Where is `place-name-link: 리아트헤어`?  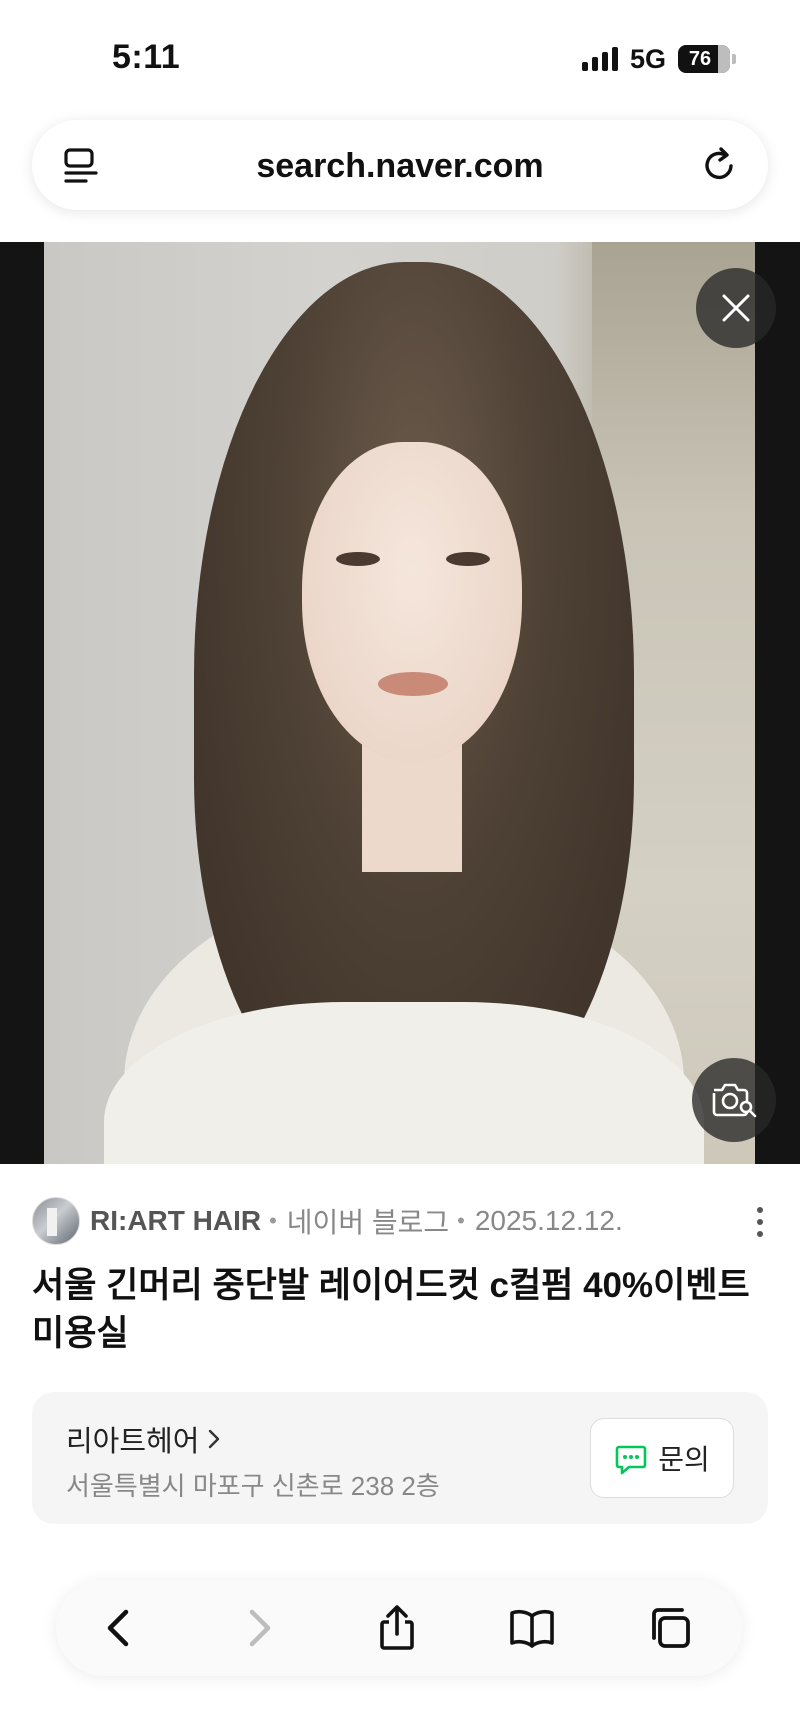 place-name-link: 리아트헤어 is located at coordinates (143, 1439).